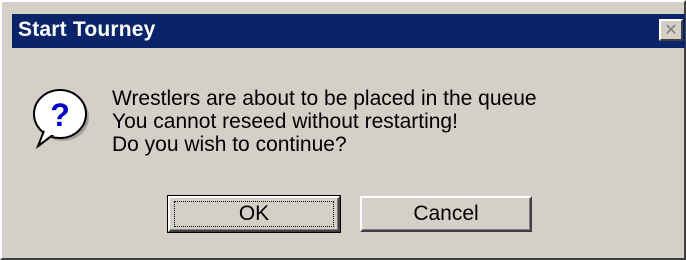 The width and height of the screenshot is (686, 260). I want to click on ok-button: OK, so click(254, 214).